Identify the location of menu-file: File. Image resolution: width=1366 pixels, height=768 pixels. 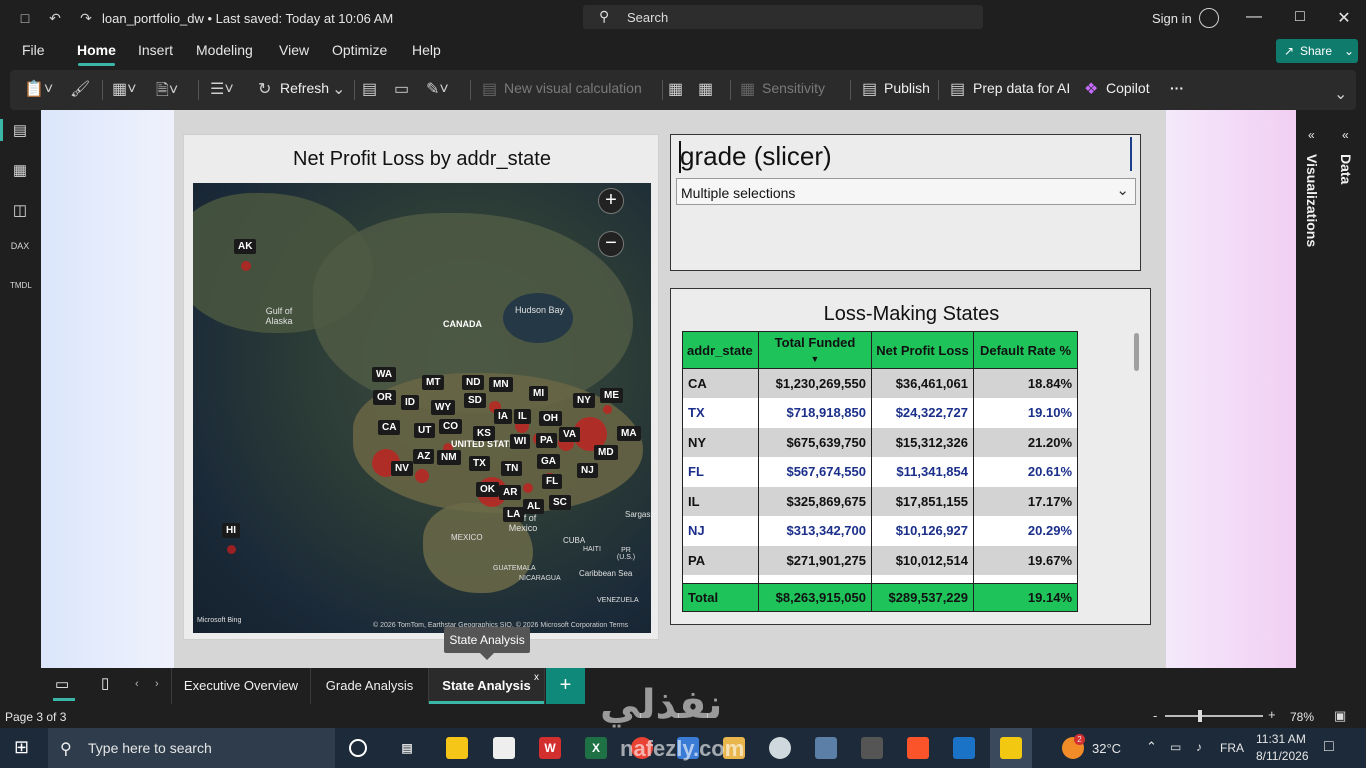
(33, 50).